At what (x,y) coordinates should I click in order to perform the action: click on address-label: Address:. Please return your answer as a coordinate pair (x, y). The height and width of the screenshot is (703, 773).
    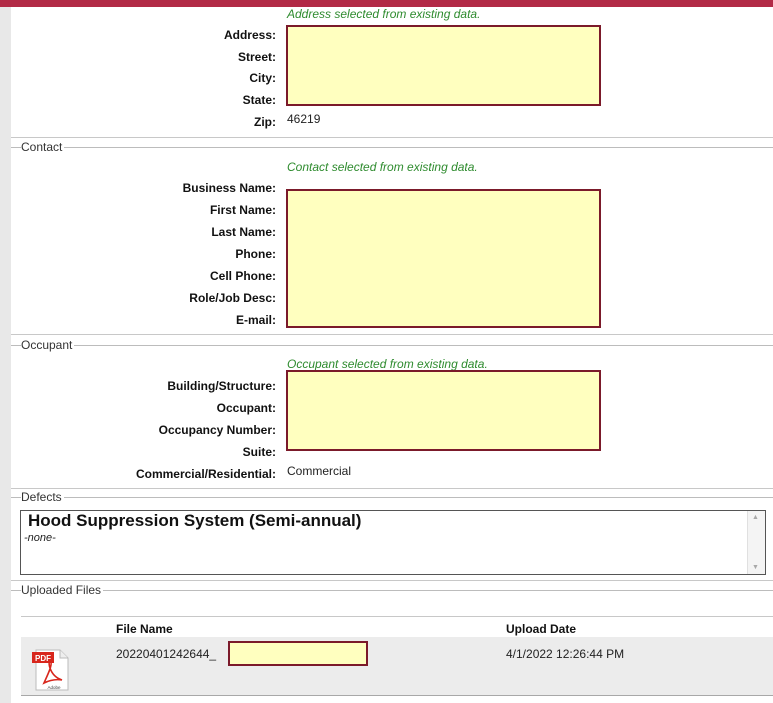
    Looking at the image, I should click on (249, 35).